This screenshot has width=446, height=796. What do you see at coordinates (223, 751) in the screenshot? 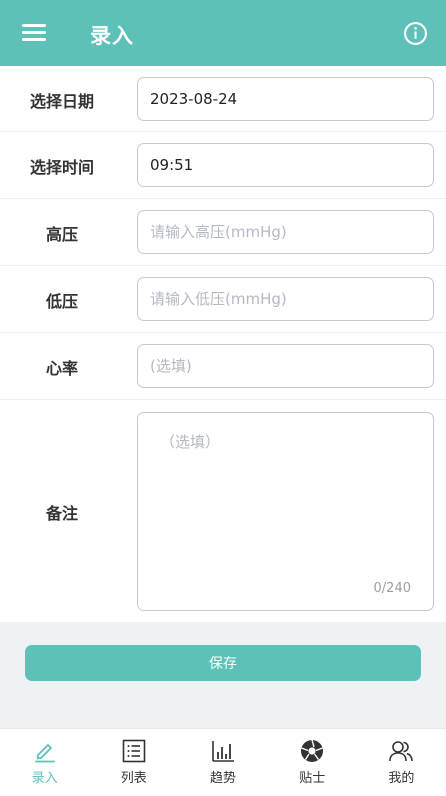
I see `bar-chart-icon` at bounding box center [223, 751].